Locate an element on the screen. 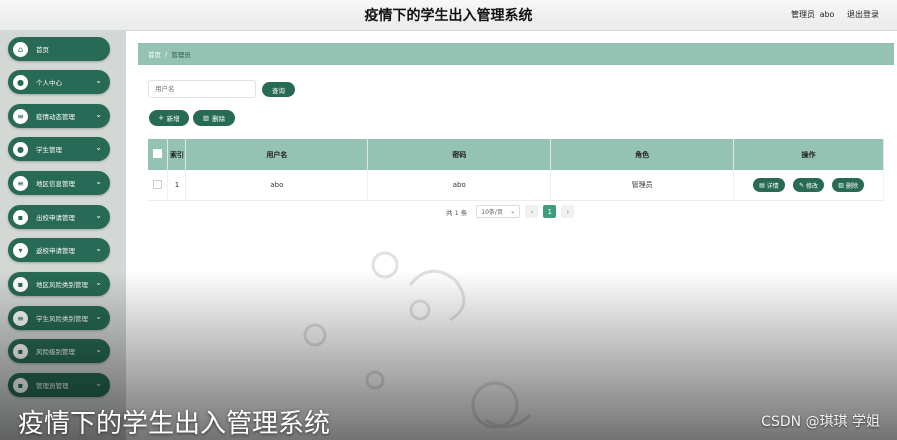  row-delete-button: ▥ 删除 is located at coordinates (848, 185).